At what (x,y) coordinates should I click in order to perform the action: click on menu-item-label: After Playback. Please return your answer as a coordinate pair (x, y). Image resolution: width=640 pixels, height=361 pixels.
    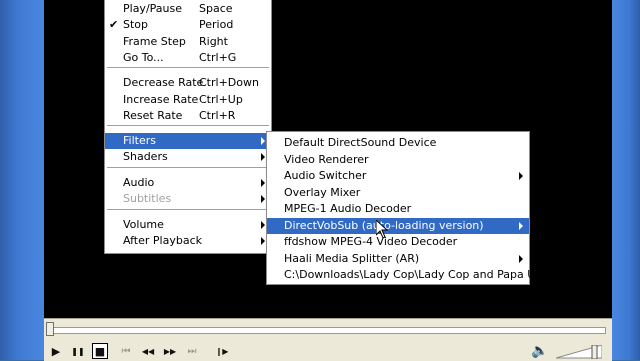
    Looking at the image, I should click on (162, 240).